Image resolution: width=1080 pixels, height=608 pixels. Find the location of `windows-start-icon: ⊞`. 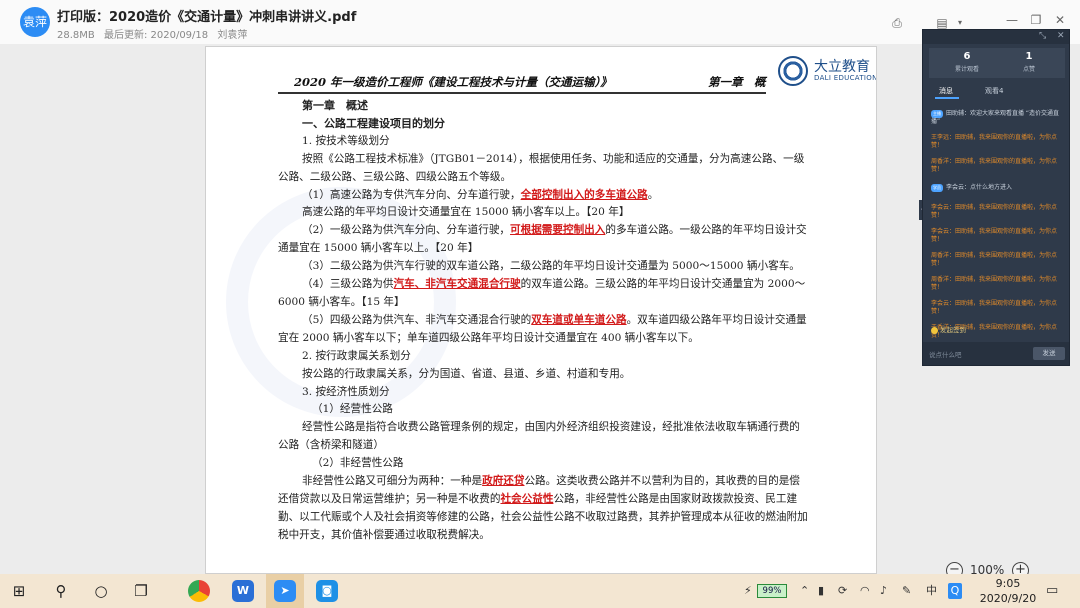

windows-start-icon: ⊞ is located at coordinates (19, 591).